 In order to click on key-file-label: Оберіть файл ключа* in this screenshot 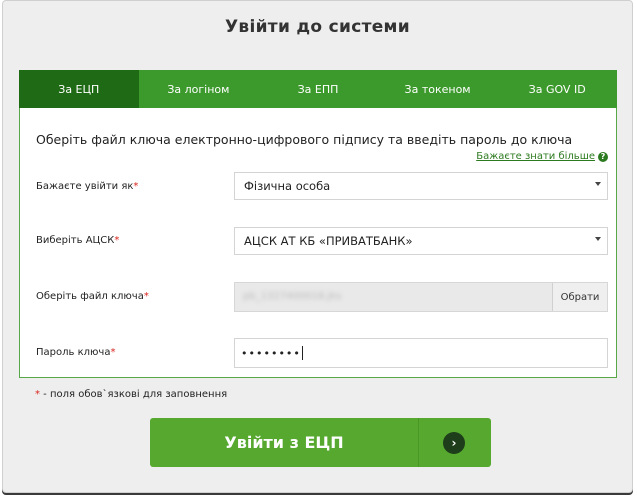, I will do `click(92, 296)`.